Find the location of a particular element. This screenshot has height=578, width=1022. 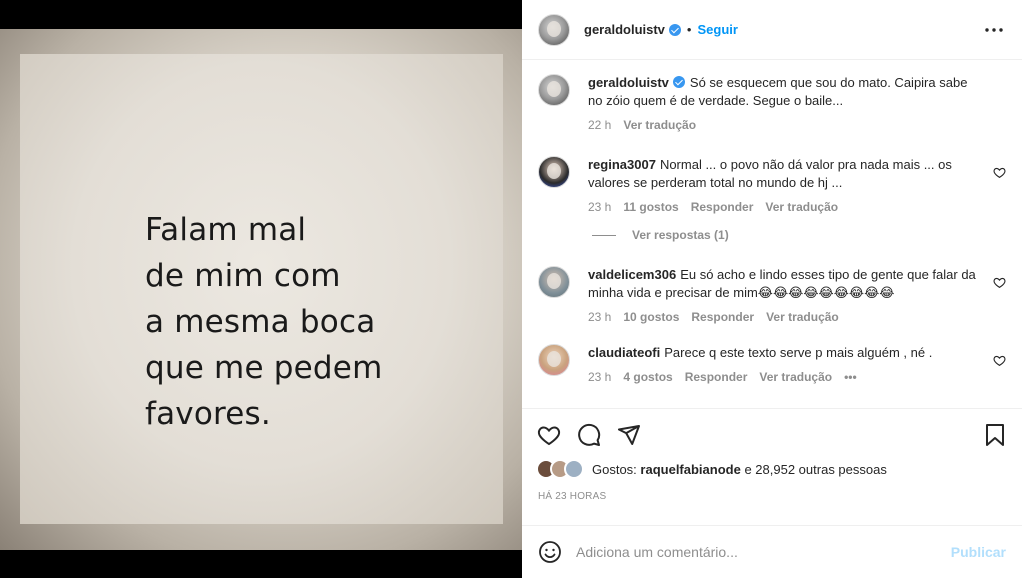

replies-line is located at coordinates (604, 235).